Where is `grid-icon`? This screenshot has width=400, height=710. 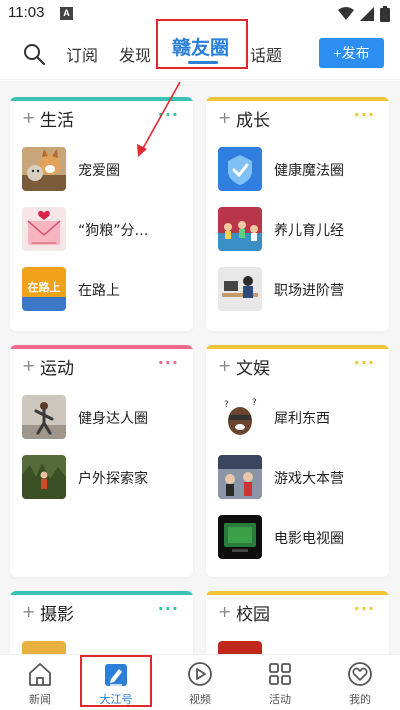
grid-icon is located at coordinates (280, 674).